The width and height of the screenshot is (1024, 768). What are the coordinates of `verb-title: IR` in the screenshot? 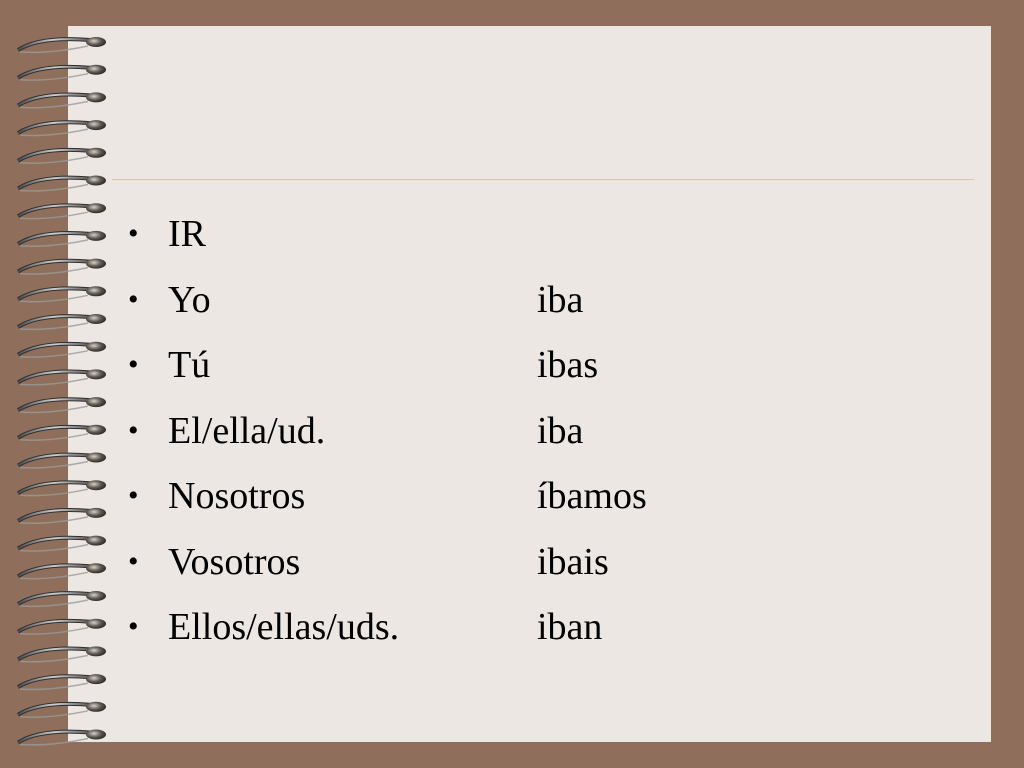 It's located at (187, 234).